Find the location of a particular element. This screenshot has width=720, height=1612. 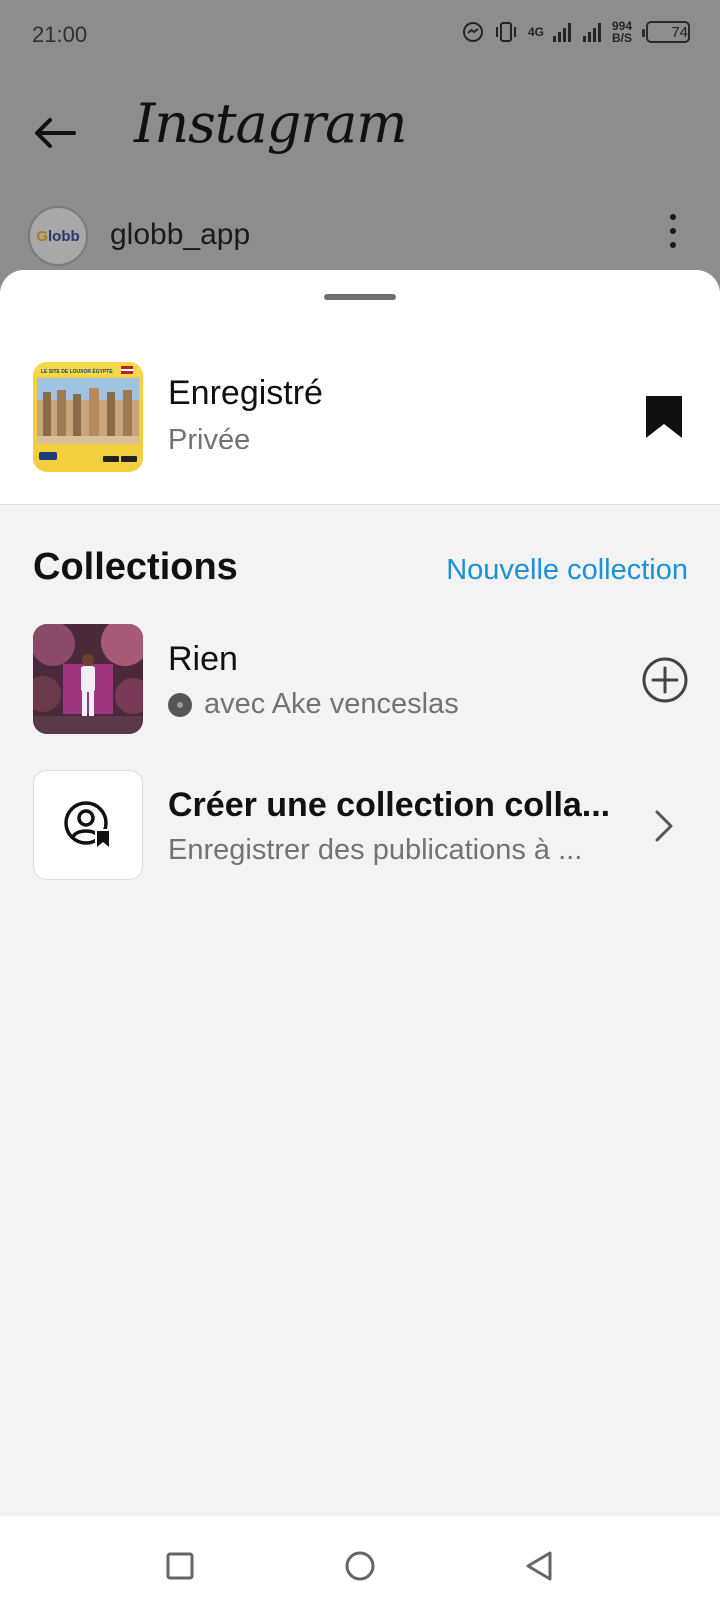

arrow-left-icon is located at coordinates (55, 133).